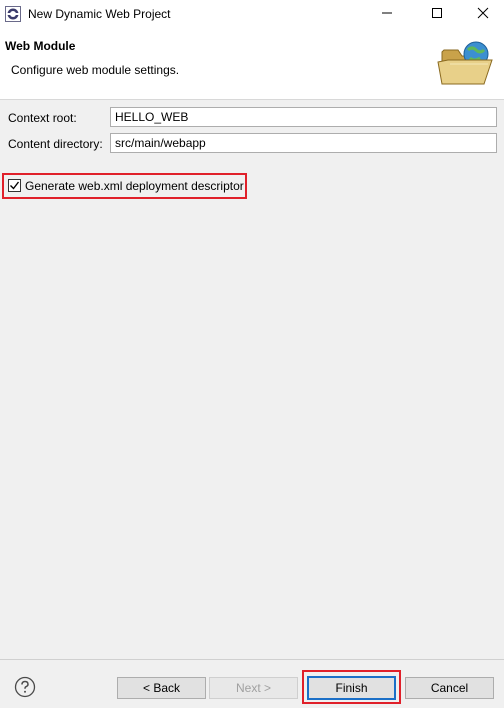 The width and height of the screenshot is (504, 708). I want to click on eclipse-icon, so click(13, 14).